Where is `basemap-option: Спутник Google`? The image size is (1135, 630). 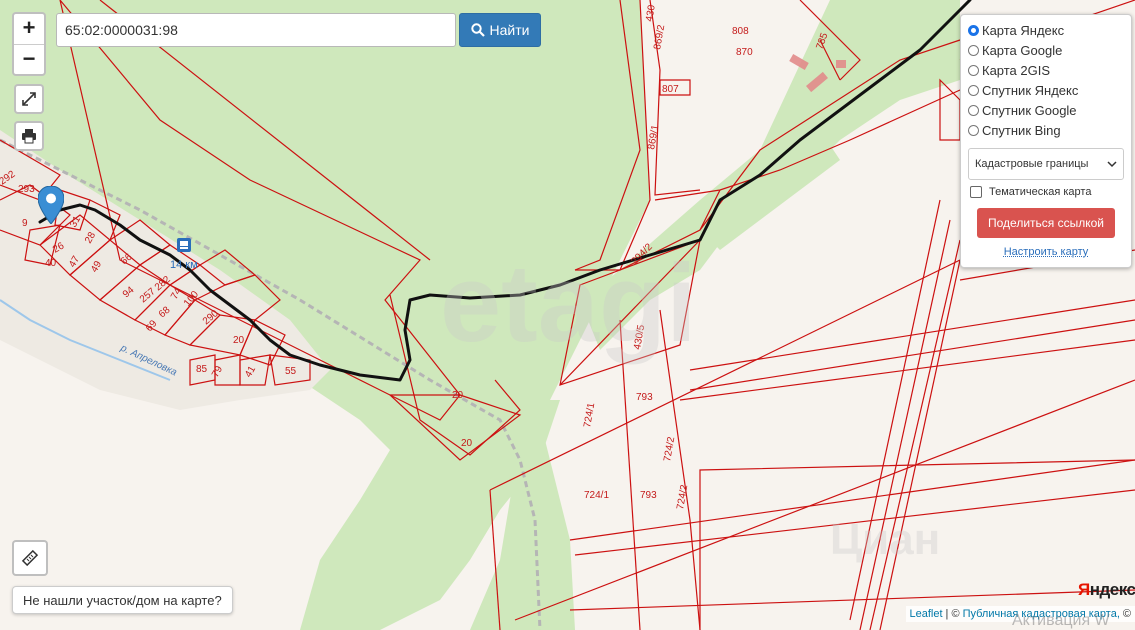 basemap-option: Спутник Google is located at coordinates (1046, 110).